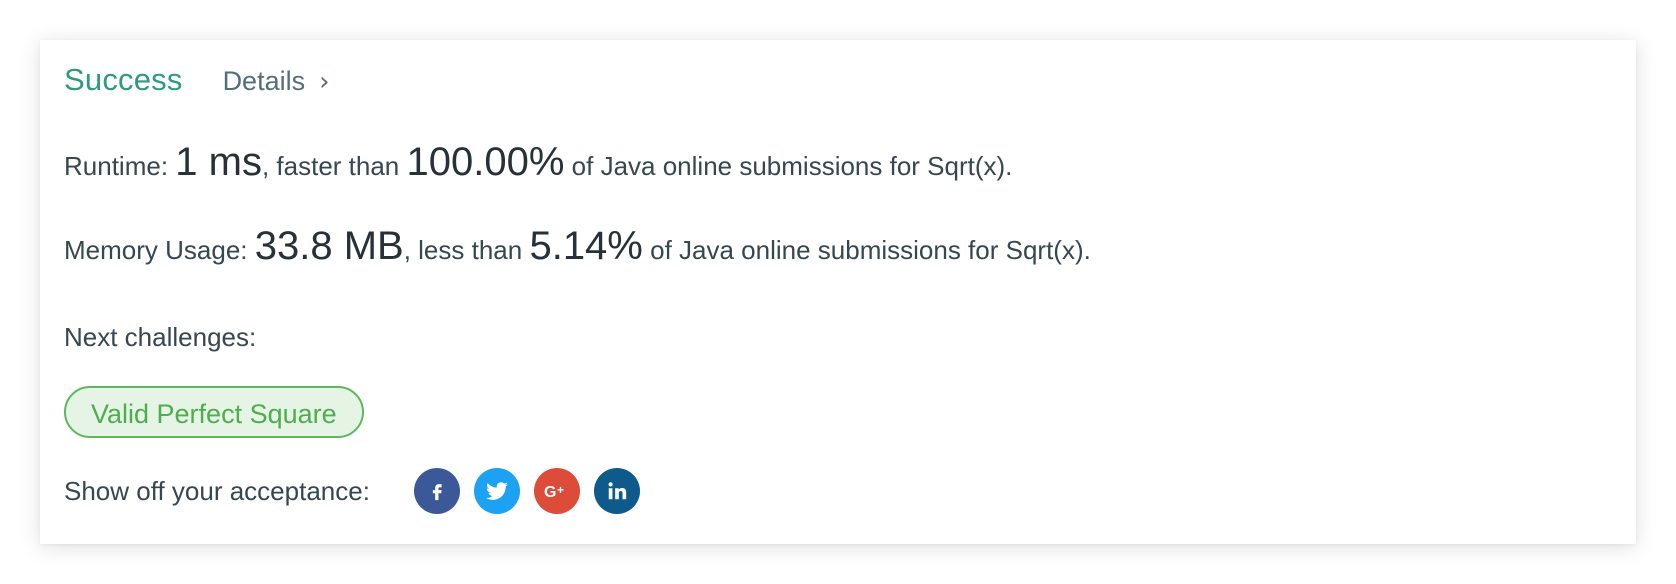  I want to click on svg-text: G, so click(550, 492).